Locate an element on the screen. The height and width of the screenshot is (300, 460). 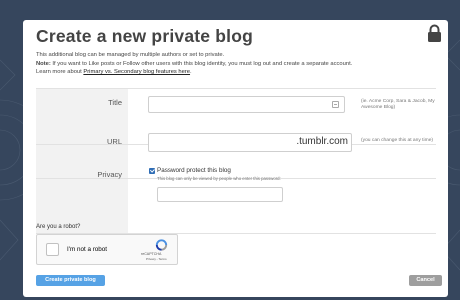
contact-card-icon is located at coordinates (335, 104).